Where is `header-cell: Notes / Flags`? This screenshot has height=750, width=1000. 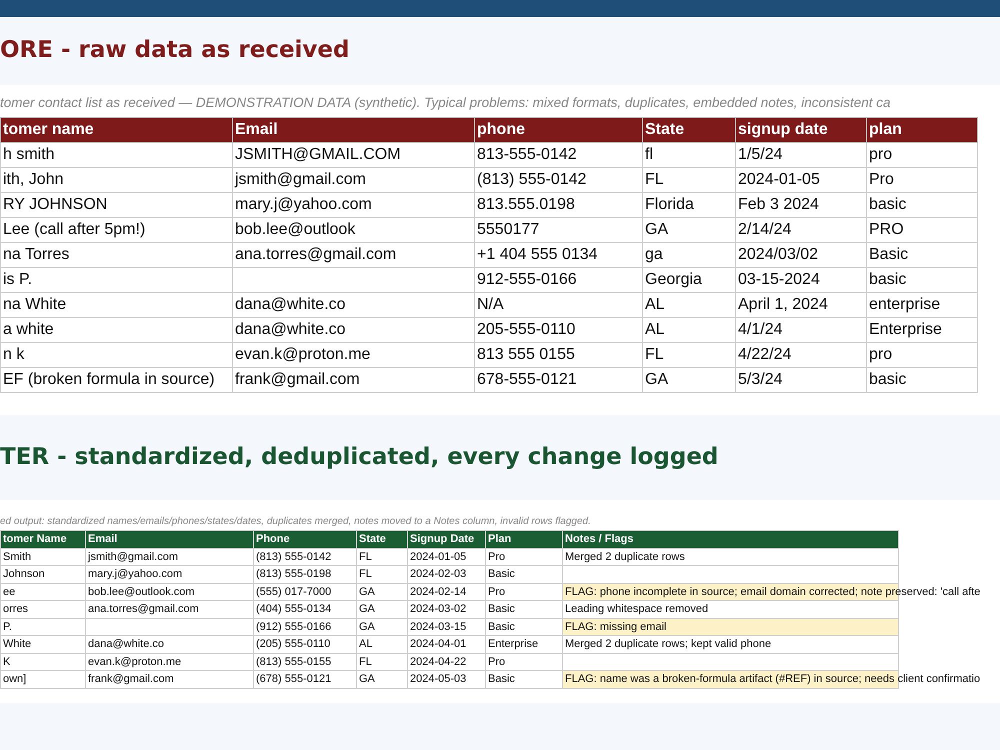 header-cell: Notes / Flags is located at coordinates (730, 539).